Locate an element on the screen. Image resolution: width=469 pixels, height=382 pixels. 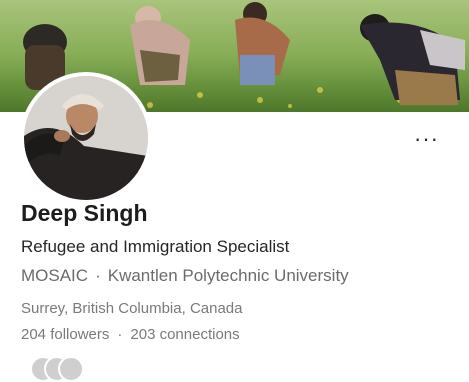
connections-count: 203 connections is located at coordinates (184, 334).